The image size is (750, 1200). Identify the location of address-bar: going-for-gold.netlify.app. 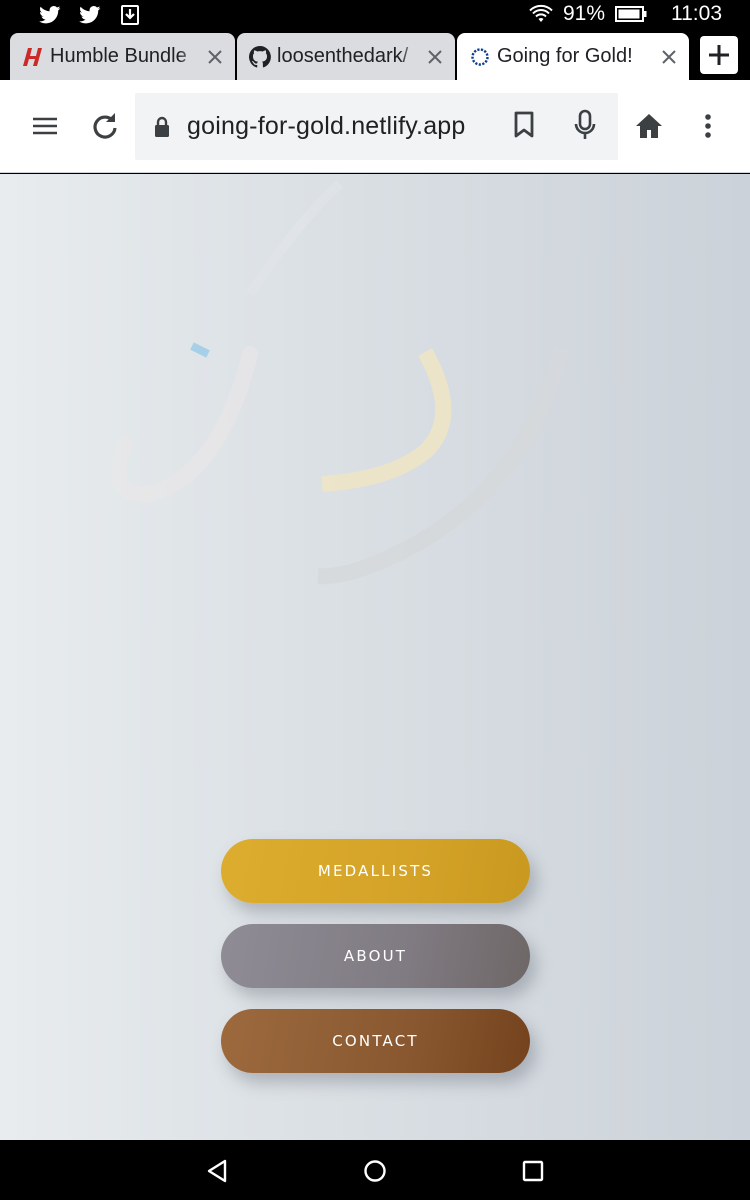
(376, 126).